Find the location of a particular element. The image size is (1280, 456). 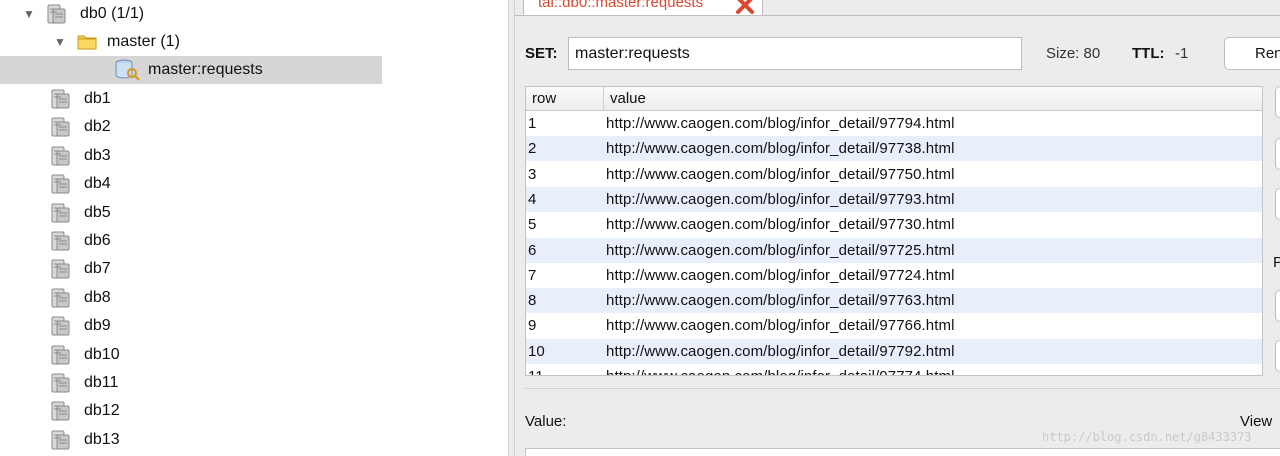

row-number-cell: 4 is located at coordinates (532, 199).